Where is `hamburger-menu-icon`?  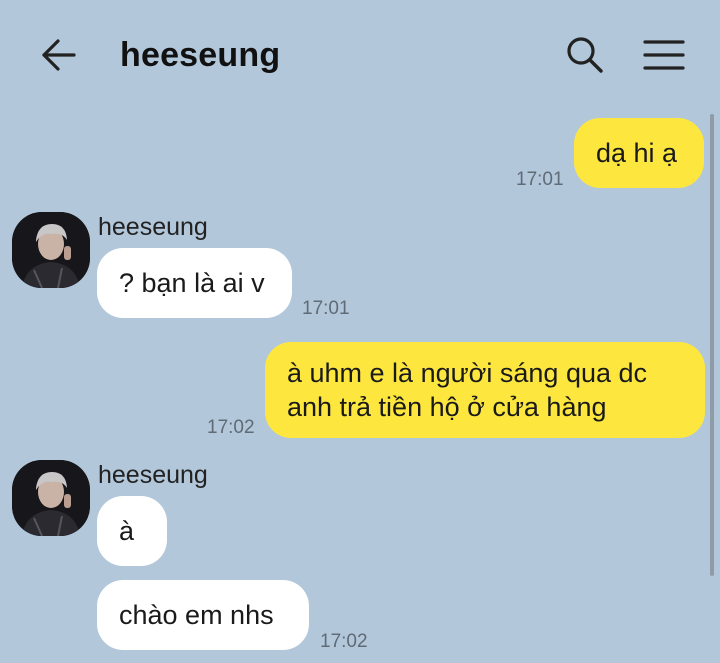 hamburger-menu-icon is located at coordinates (664, 55).